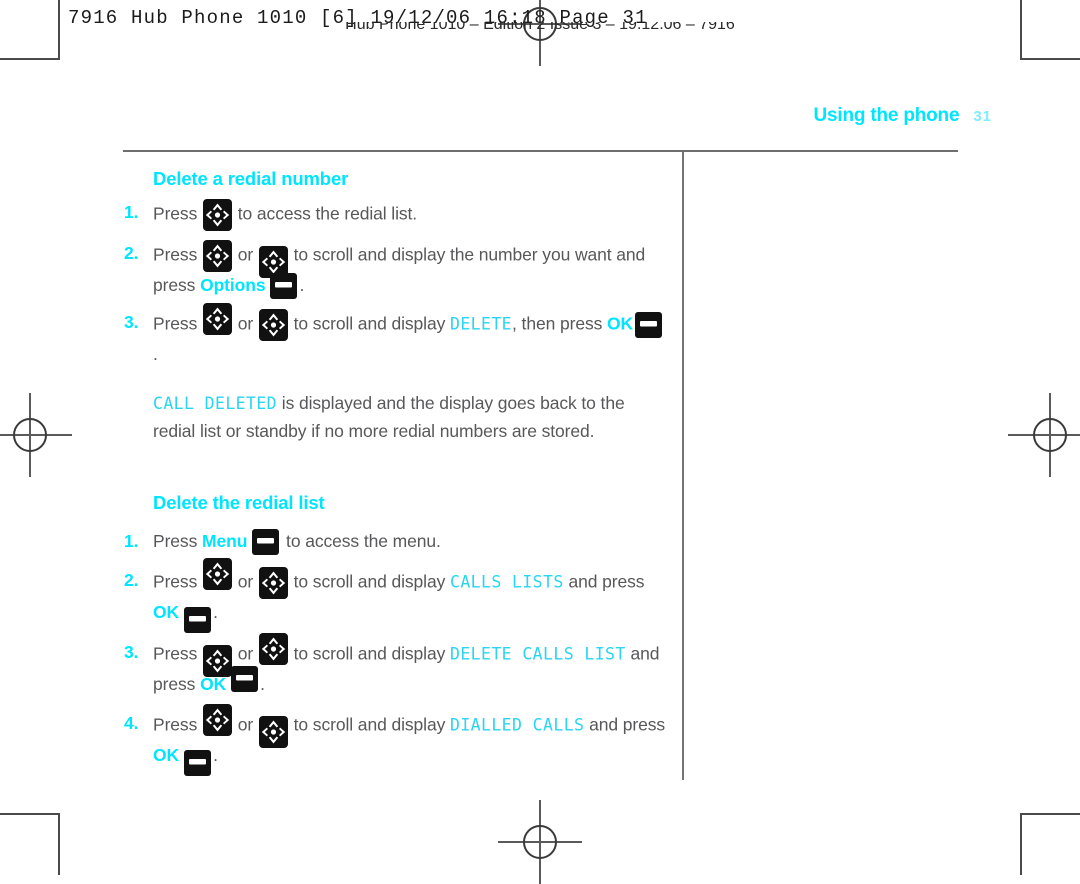  What do you see at coordinates (215, 404) in the screenshot?
I see `display-text-call-deleted: CALL DELETED` at bounding box center [215, 404].